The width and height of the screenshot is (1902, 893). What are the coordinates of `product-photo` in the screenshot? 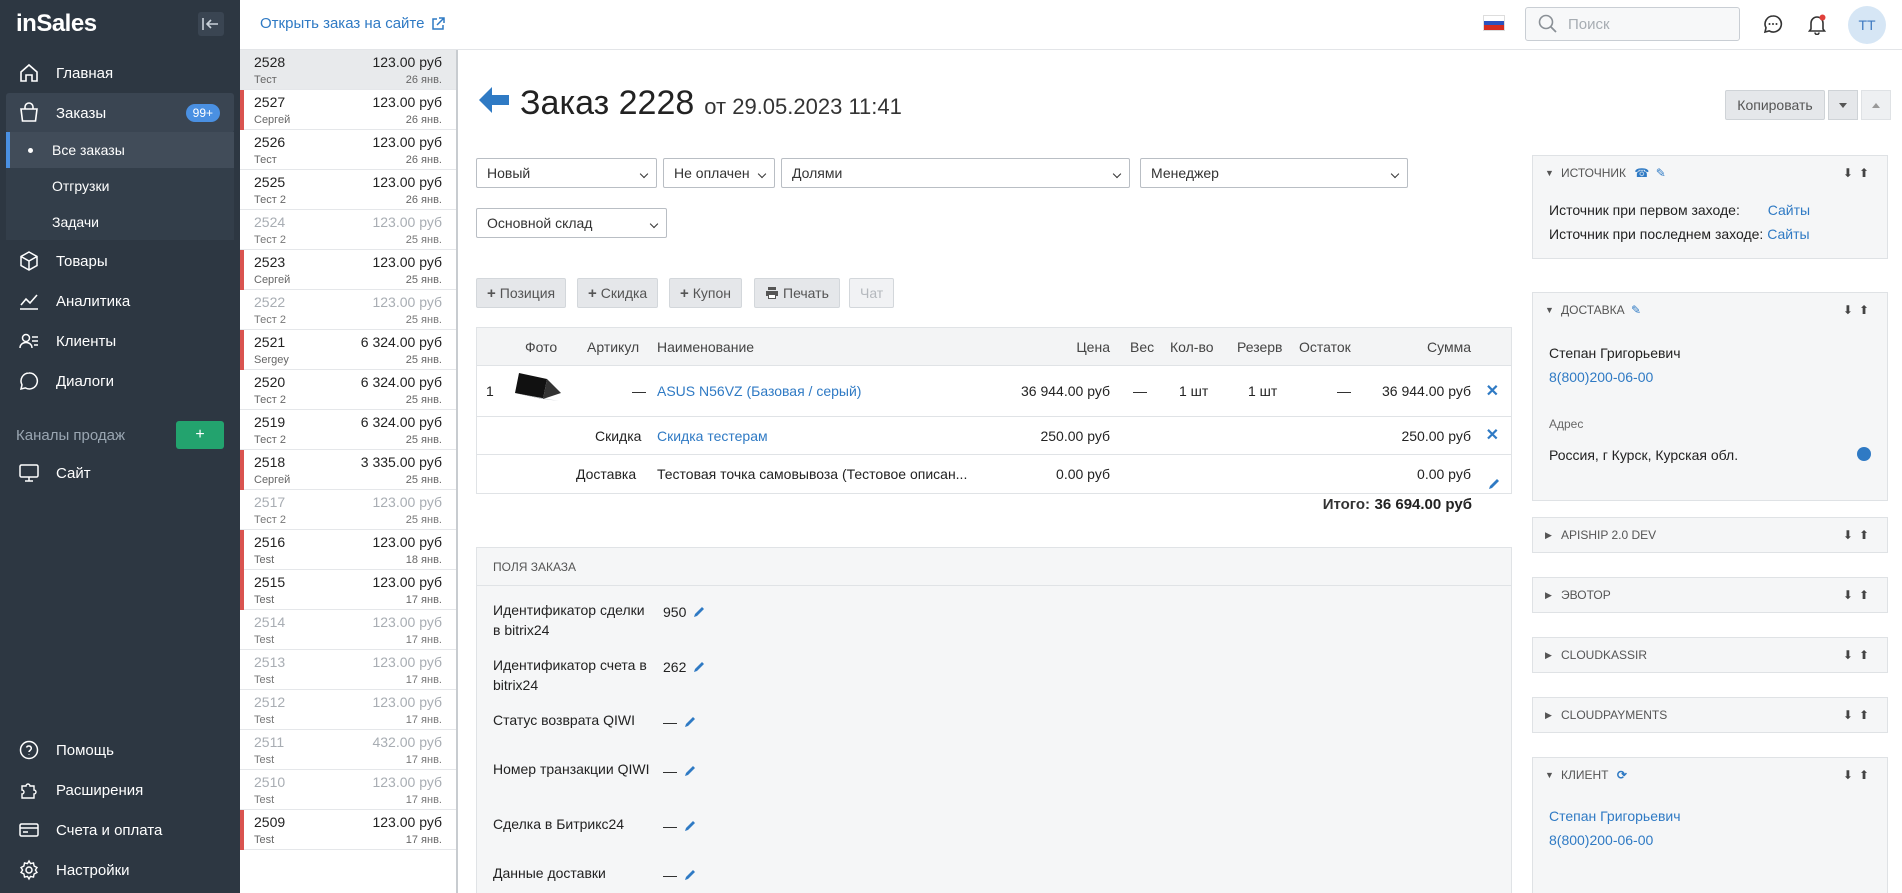 It's located at (538, 391).